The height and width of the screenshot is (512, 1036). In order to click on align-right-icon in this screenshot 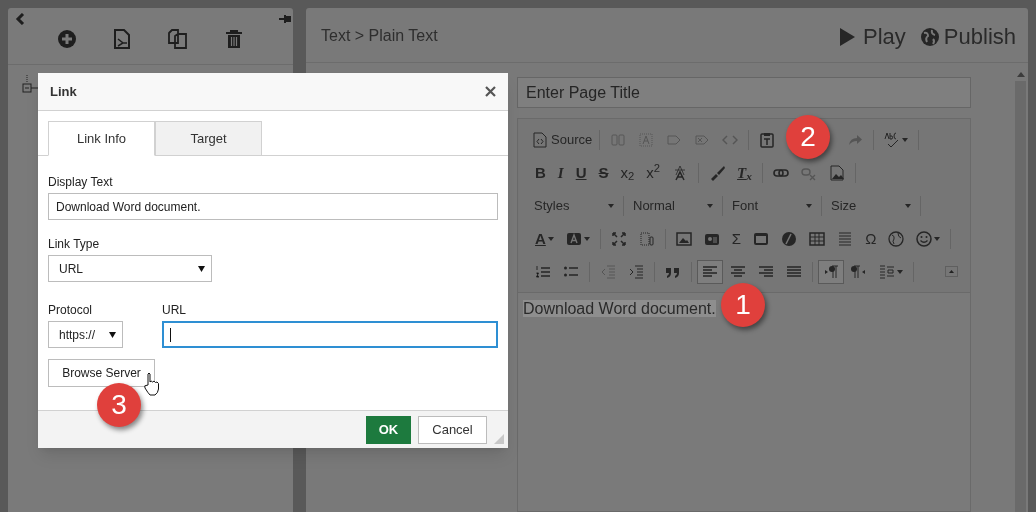, I will do `click(766, 271)`.